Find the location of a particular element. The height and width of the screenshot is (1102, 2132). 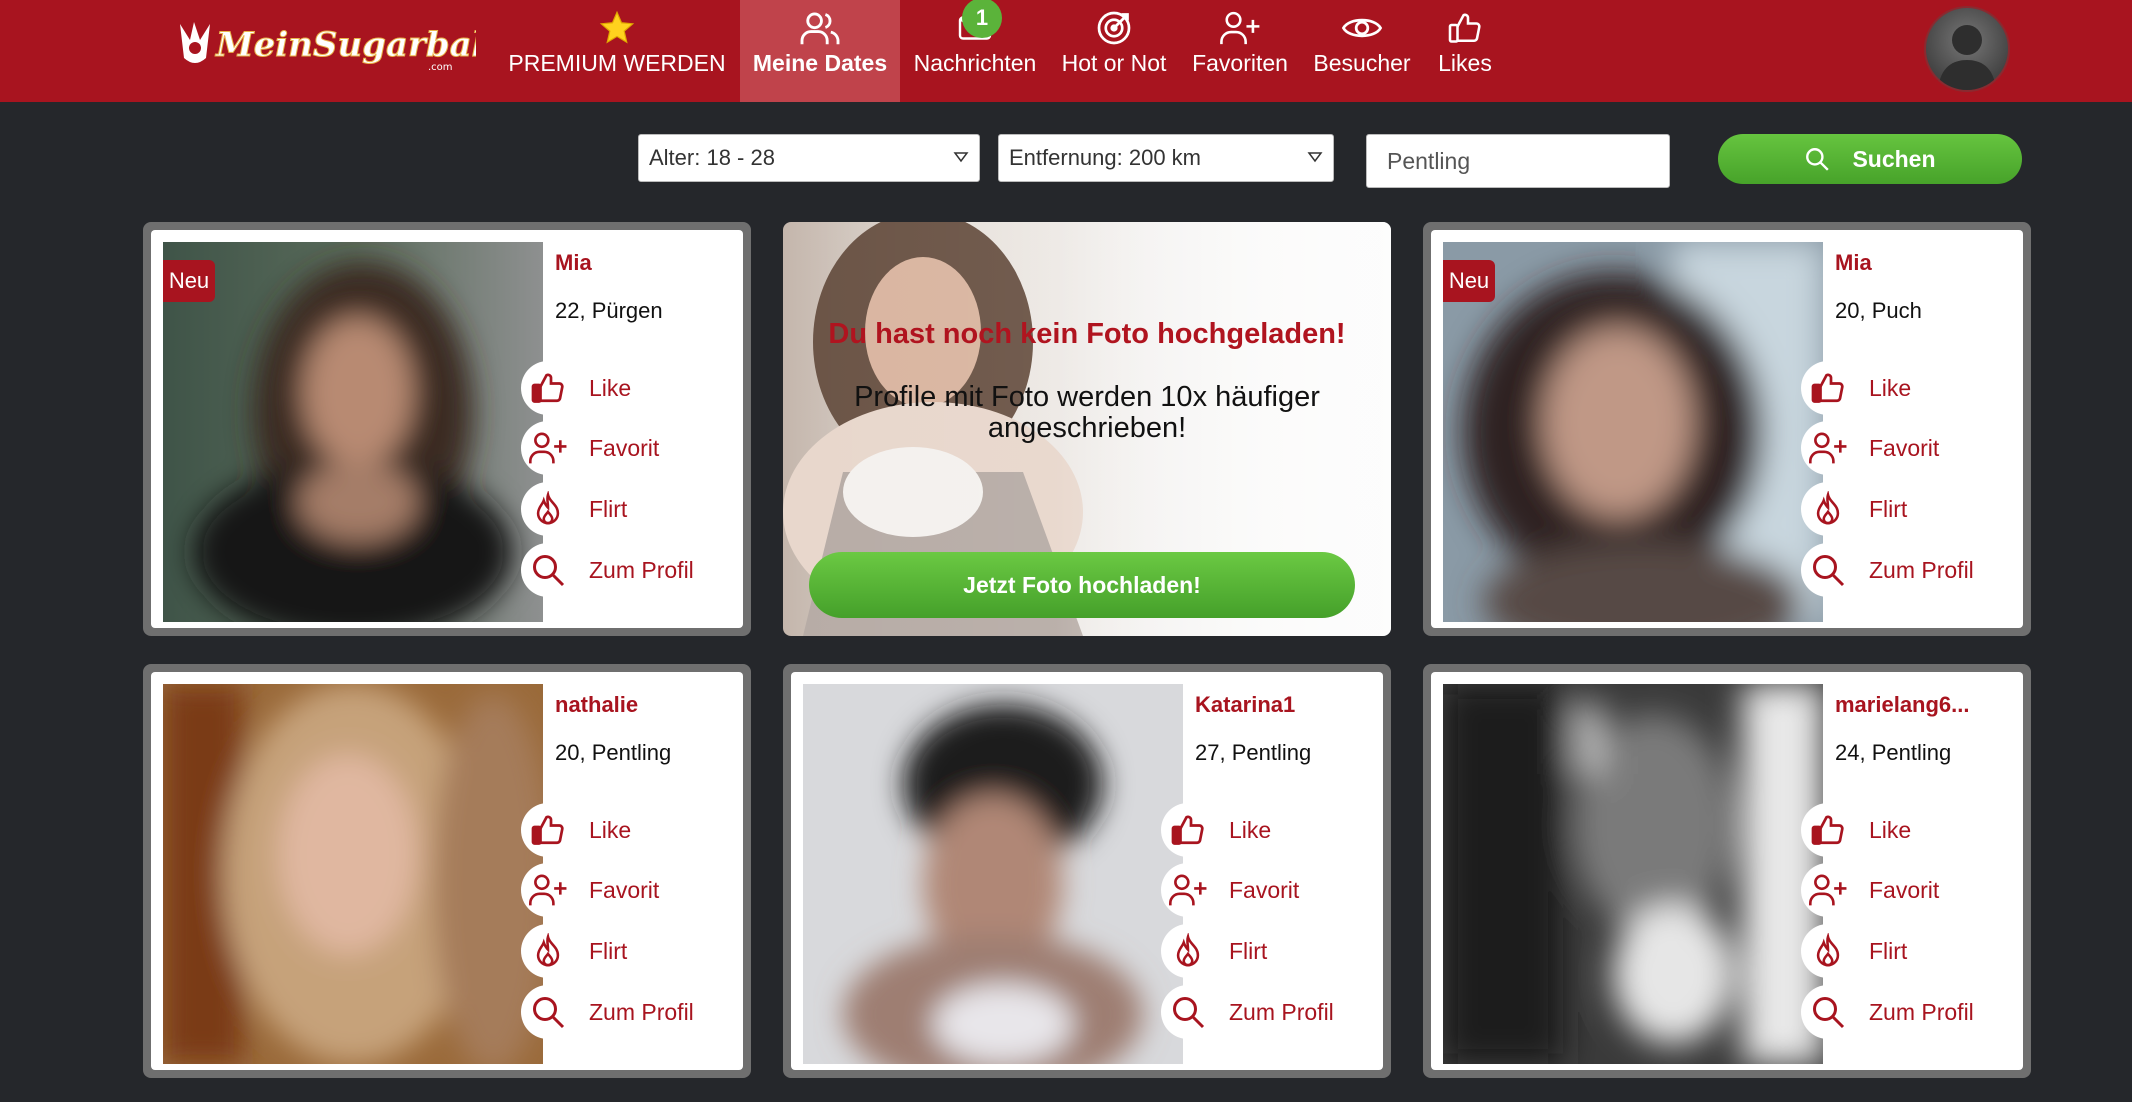

nav-favoriten: Favoriten is located at coordinates (1240, 51).